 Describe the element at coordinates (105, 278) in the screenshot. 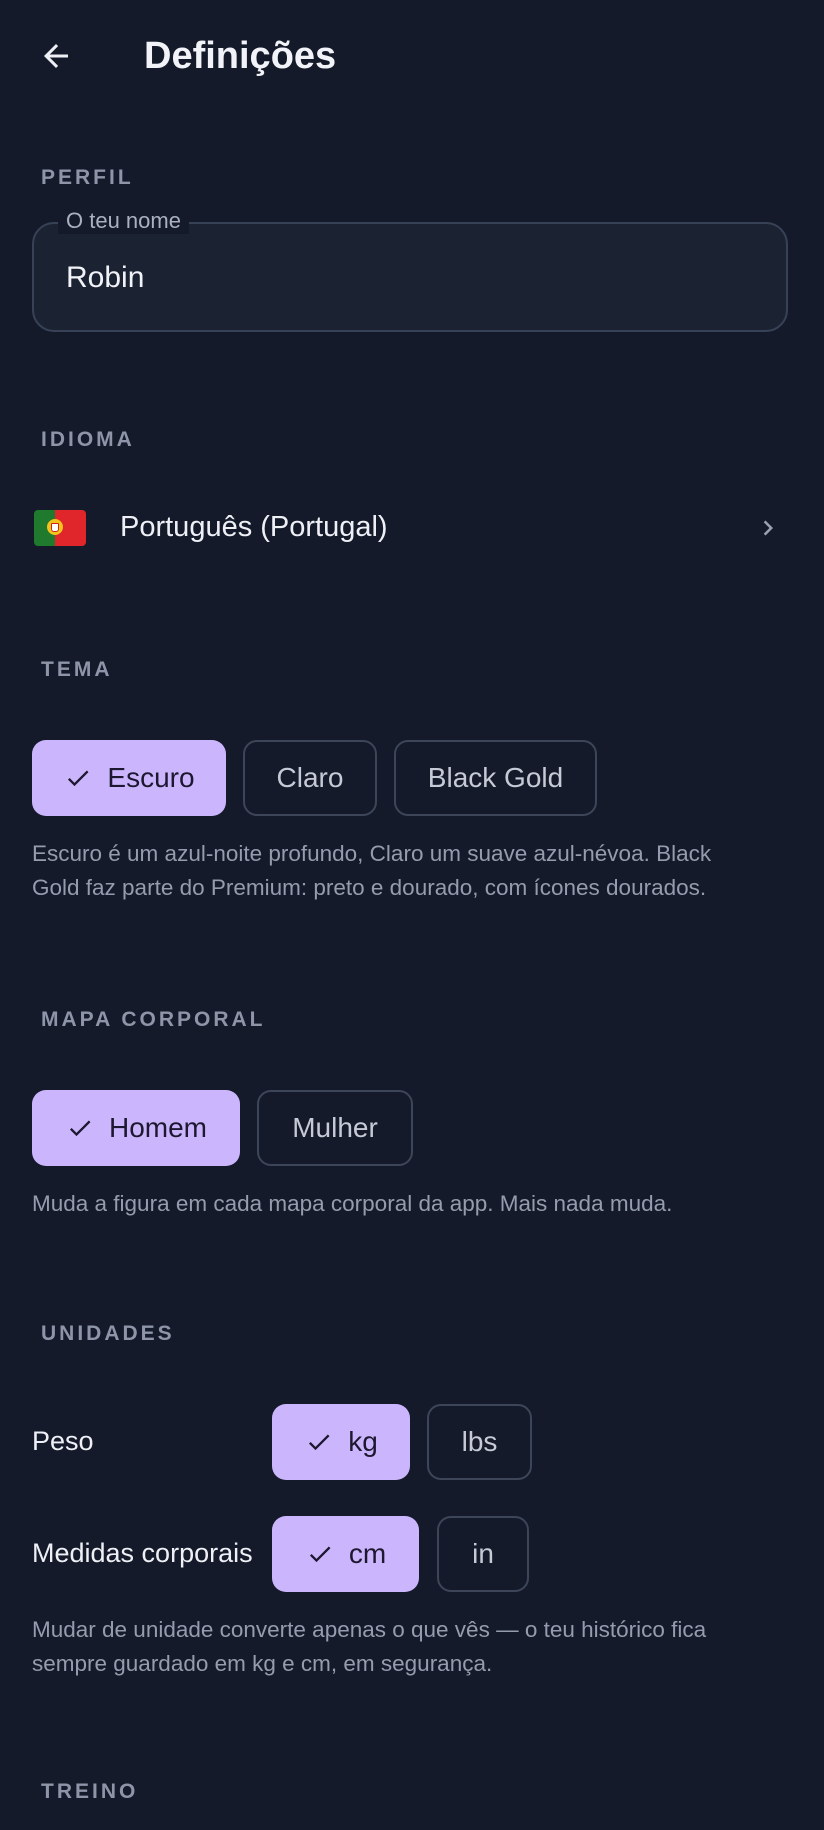

I see `name-field-value: Robin` at that location.